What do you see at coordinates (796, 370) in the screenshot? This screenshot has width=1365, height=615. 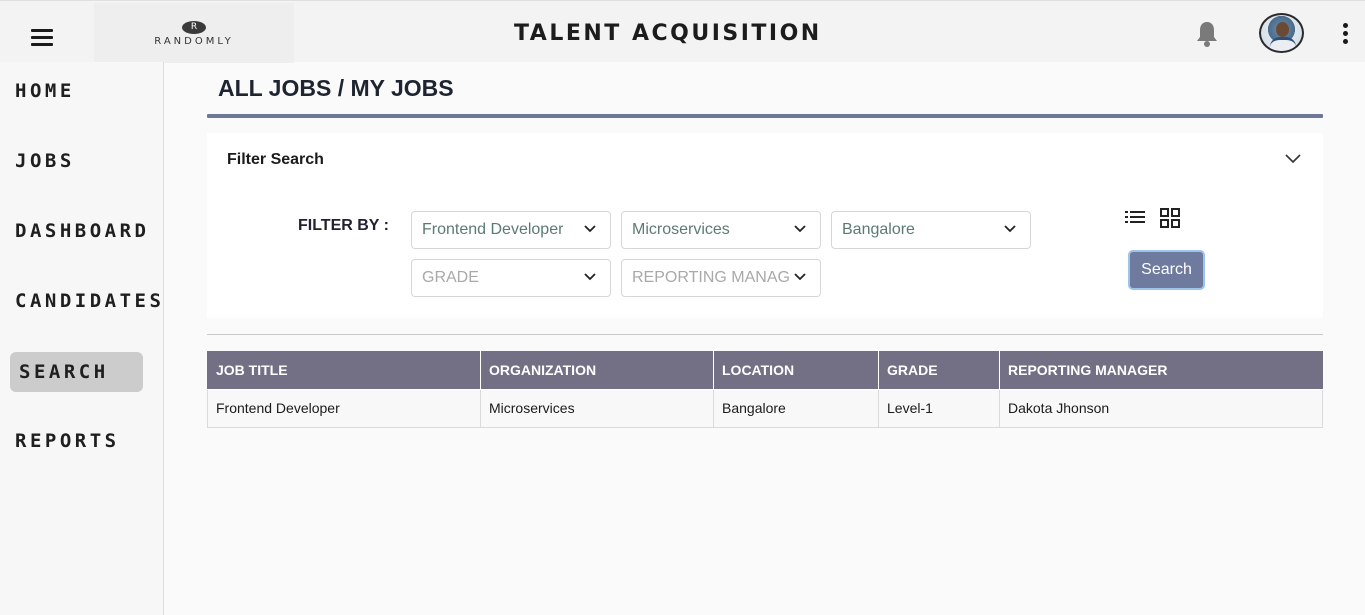 I see `column-header-location: LOCATION` at bounding box center [796, 370].